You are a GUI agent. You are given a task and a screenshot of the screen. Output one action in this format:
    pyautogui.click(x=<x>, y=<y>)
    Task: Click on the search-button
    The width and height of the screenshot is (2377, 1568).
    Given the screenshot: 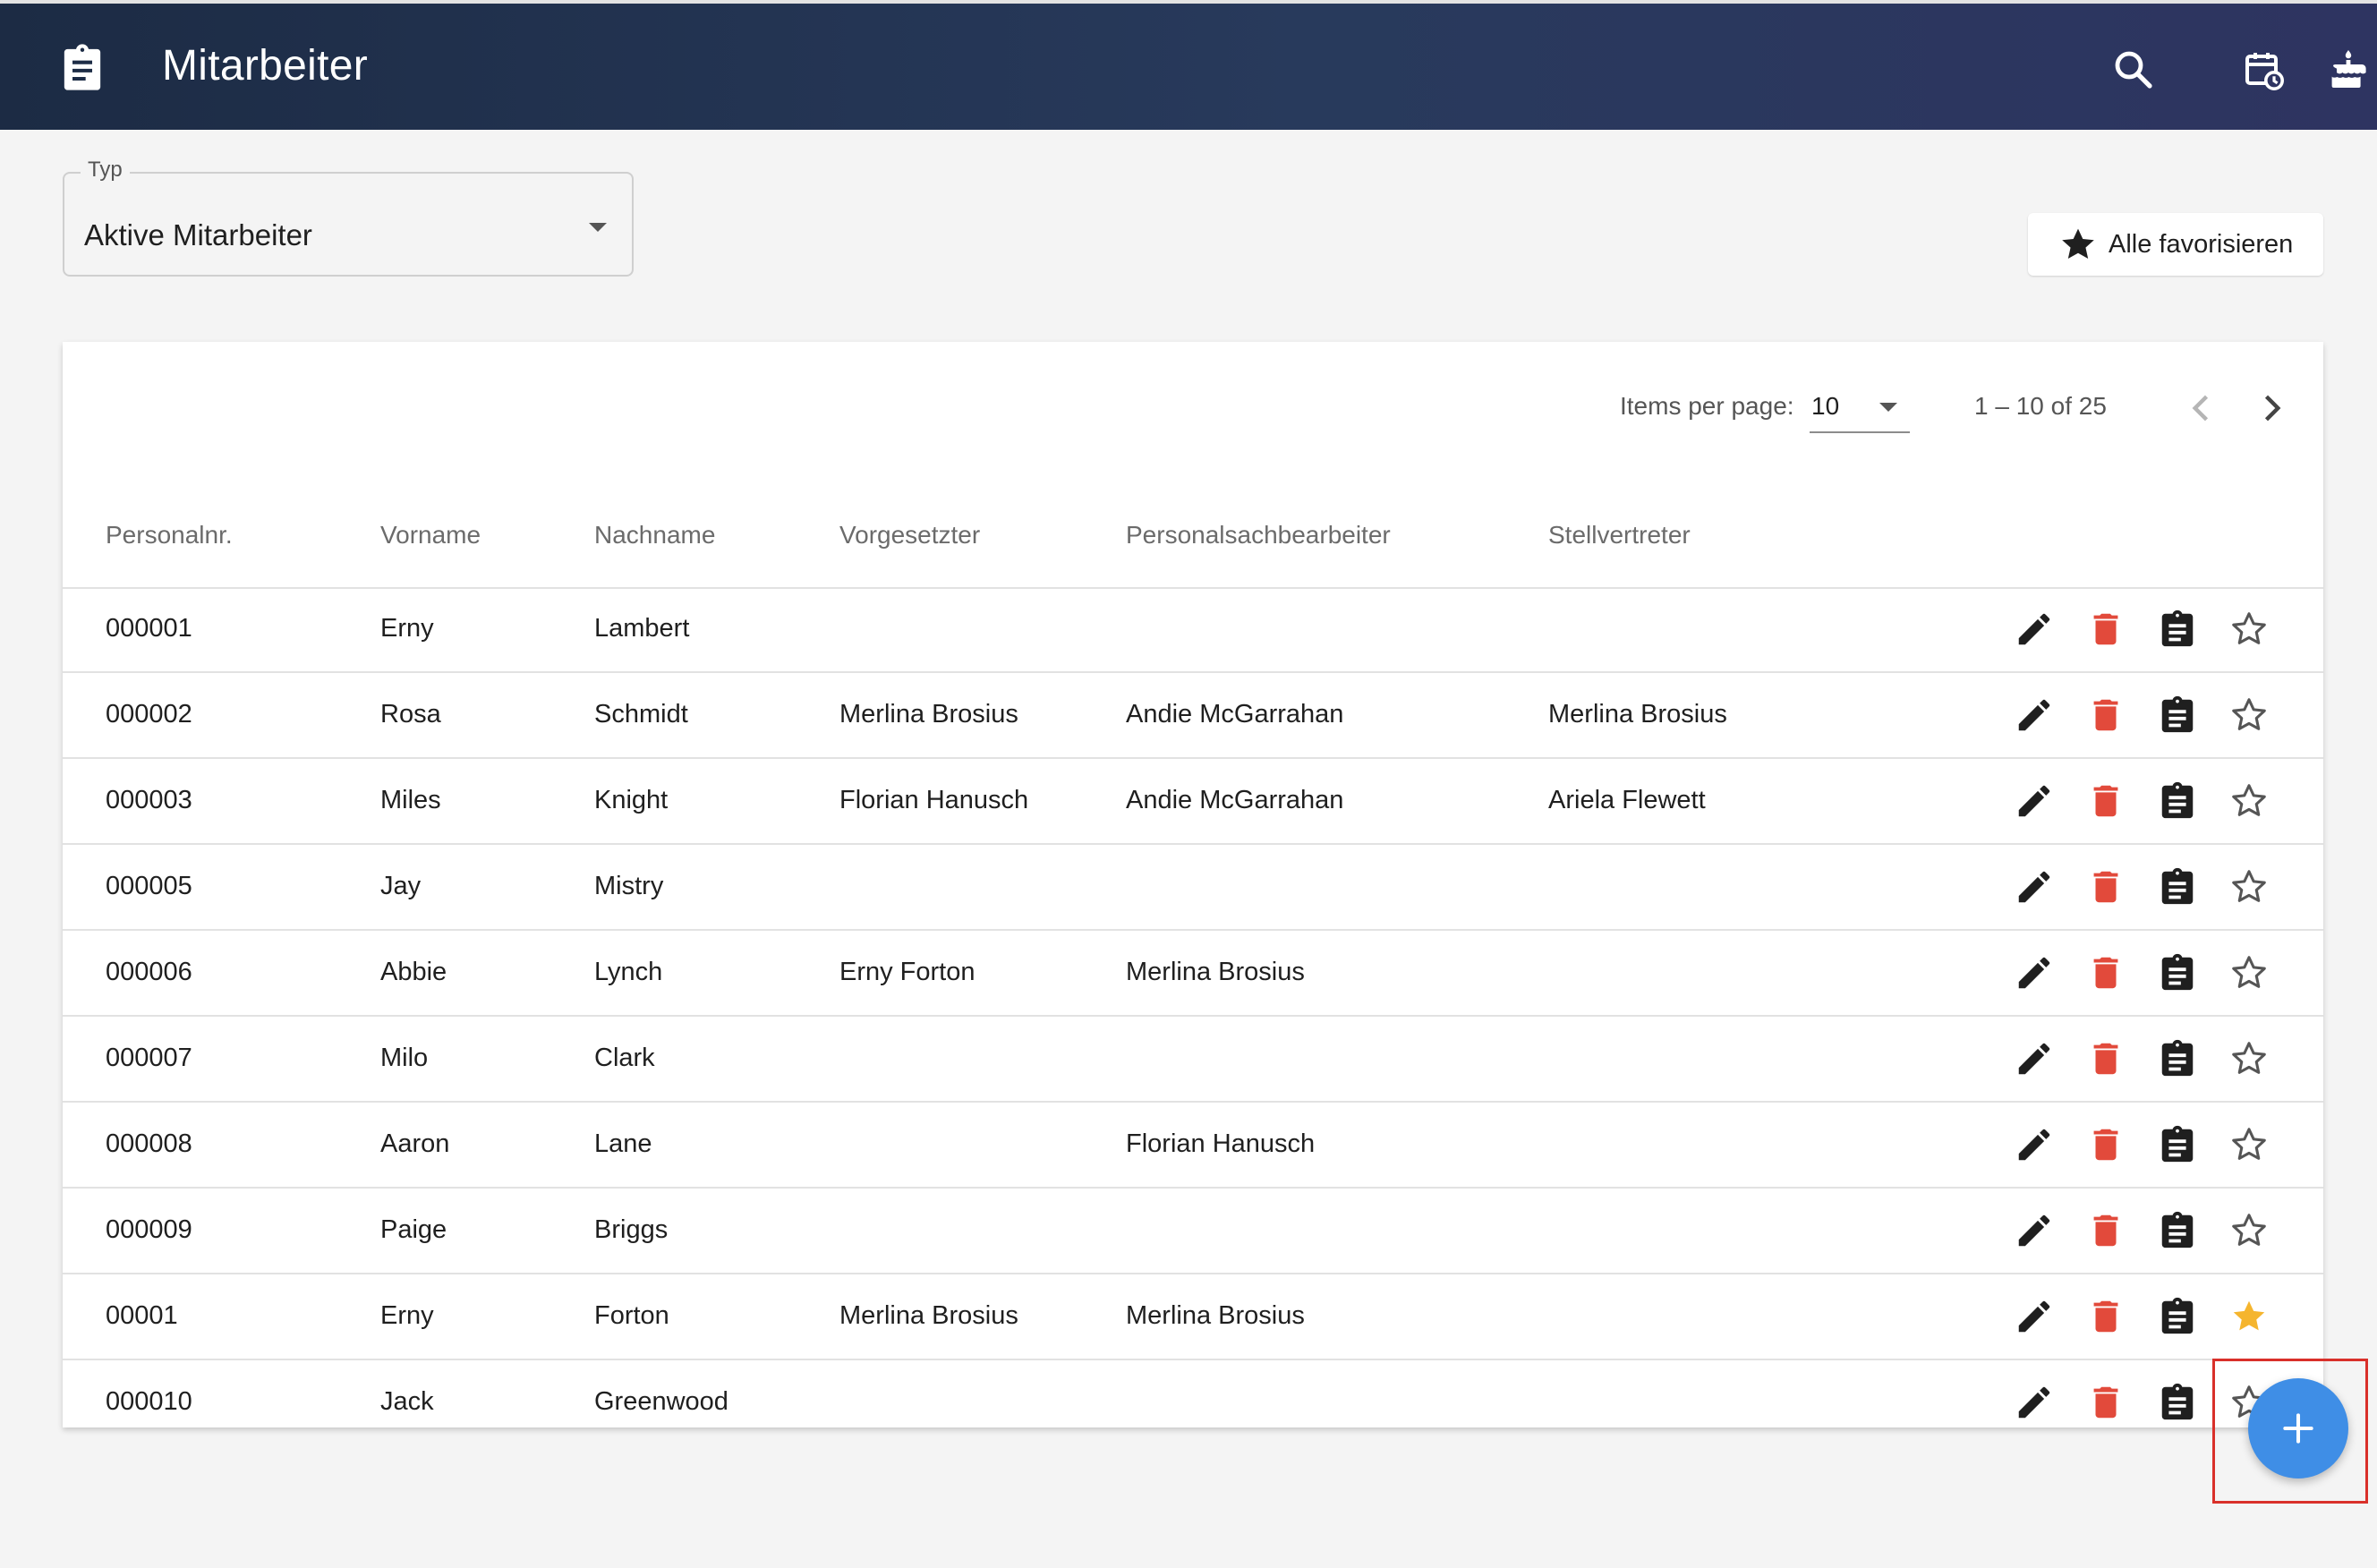 What is the action you would take?
    pyautogui.click(x=2133, y=69)
    